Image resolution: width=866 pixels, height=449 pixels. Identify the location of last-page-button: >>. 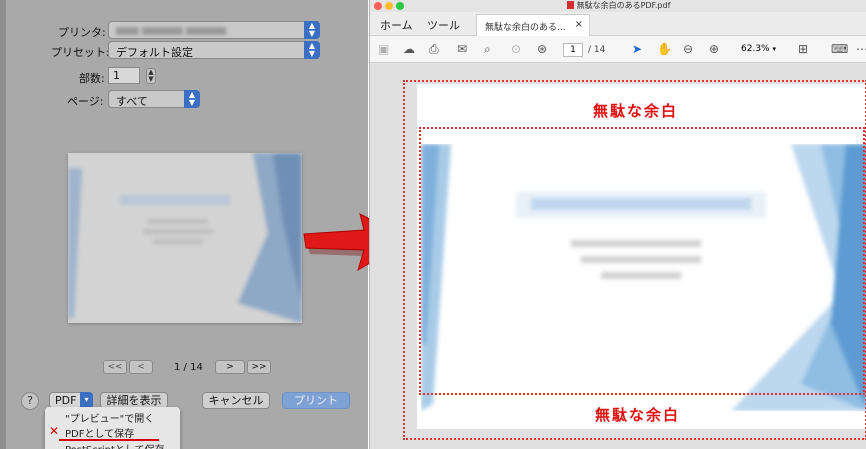
(259, 367).